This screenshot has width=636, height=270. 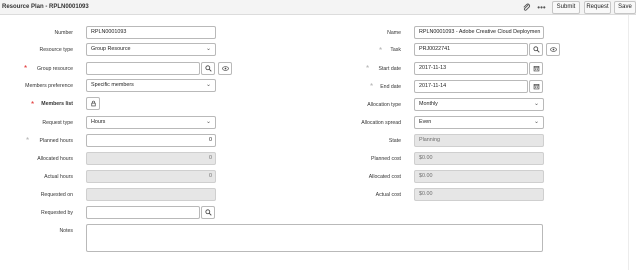 What do you see at coordinates (151, 158) in the screenshot?
I see `allocated-hours-field: 0` at bounding box center [151, 158].